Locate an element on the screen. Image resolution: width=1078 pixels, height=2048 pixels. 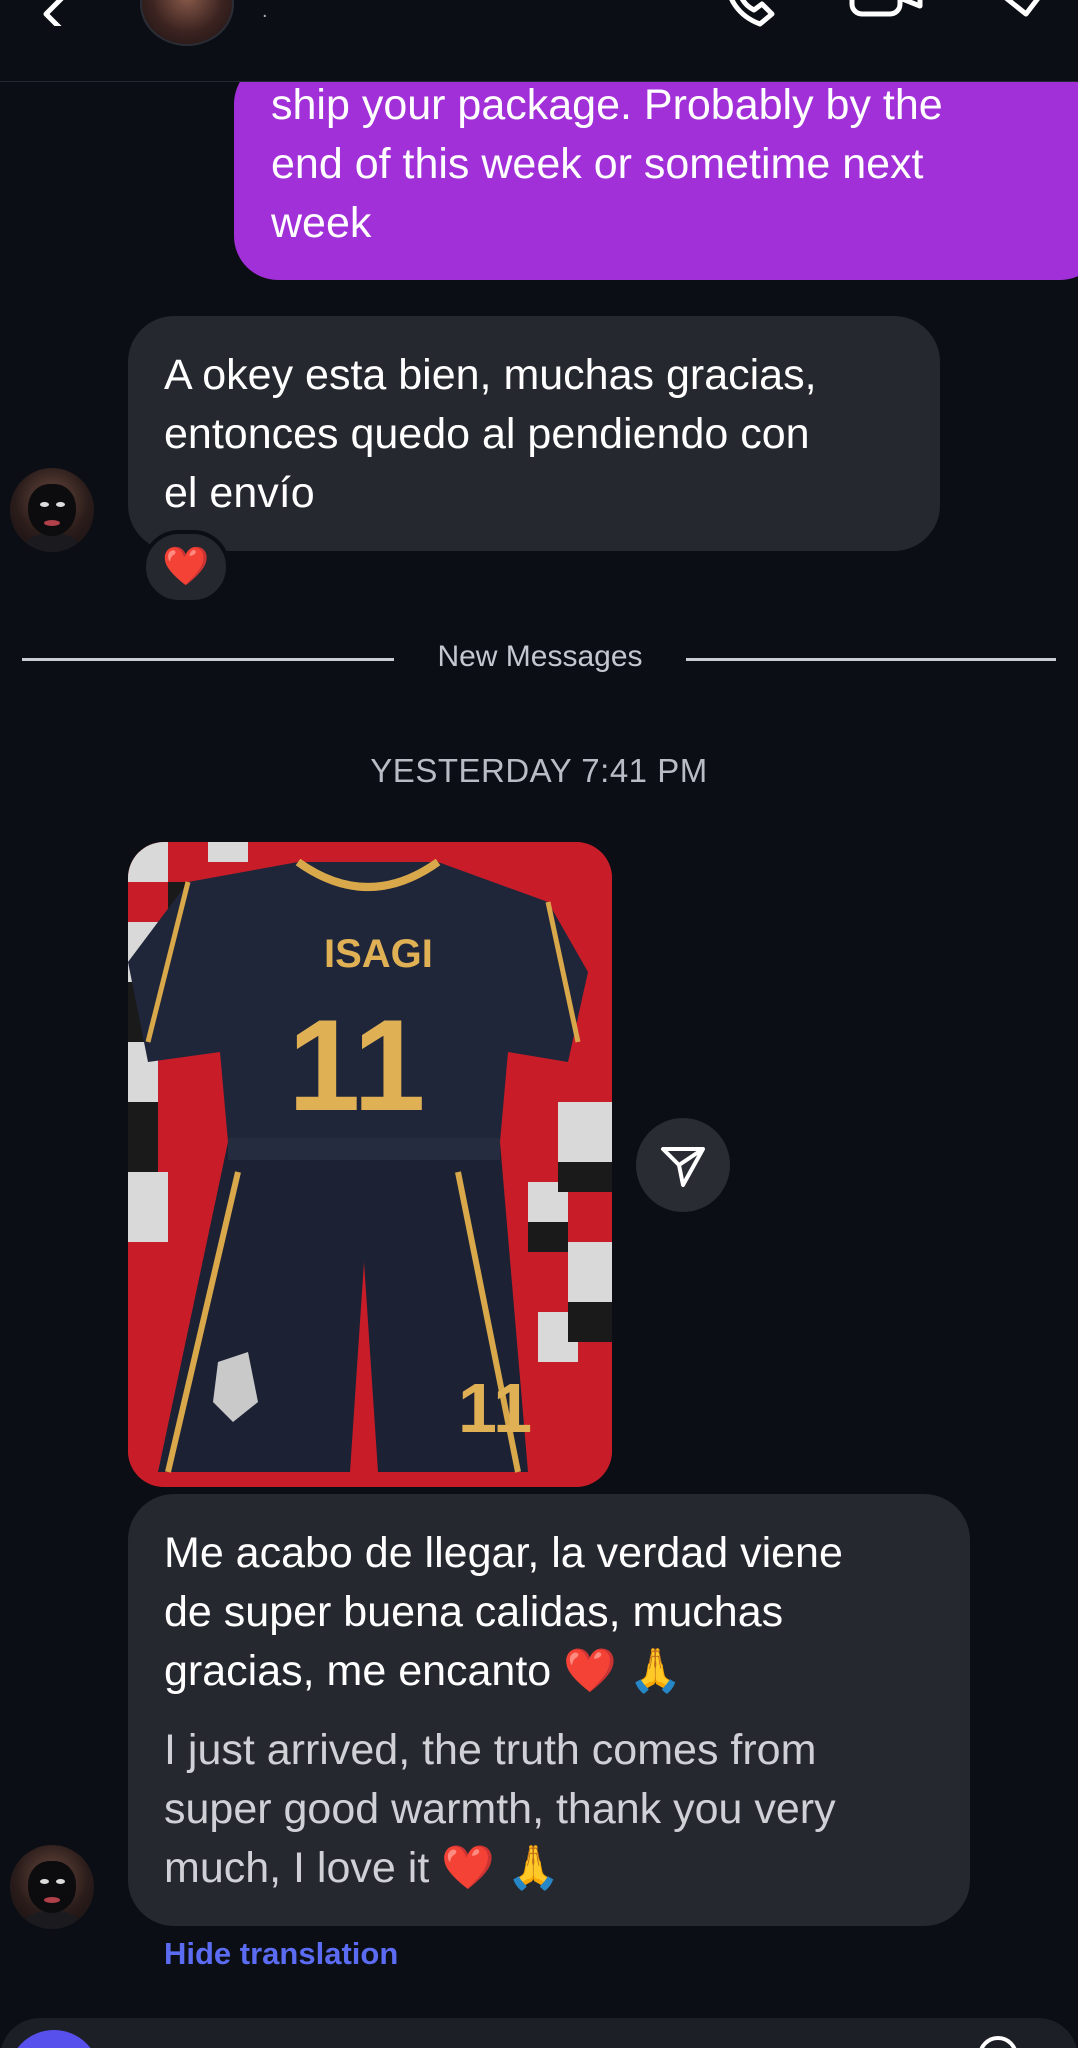
tag-icon is located at coordinates (1032, 16).